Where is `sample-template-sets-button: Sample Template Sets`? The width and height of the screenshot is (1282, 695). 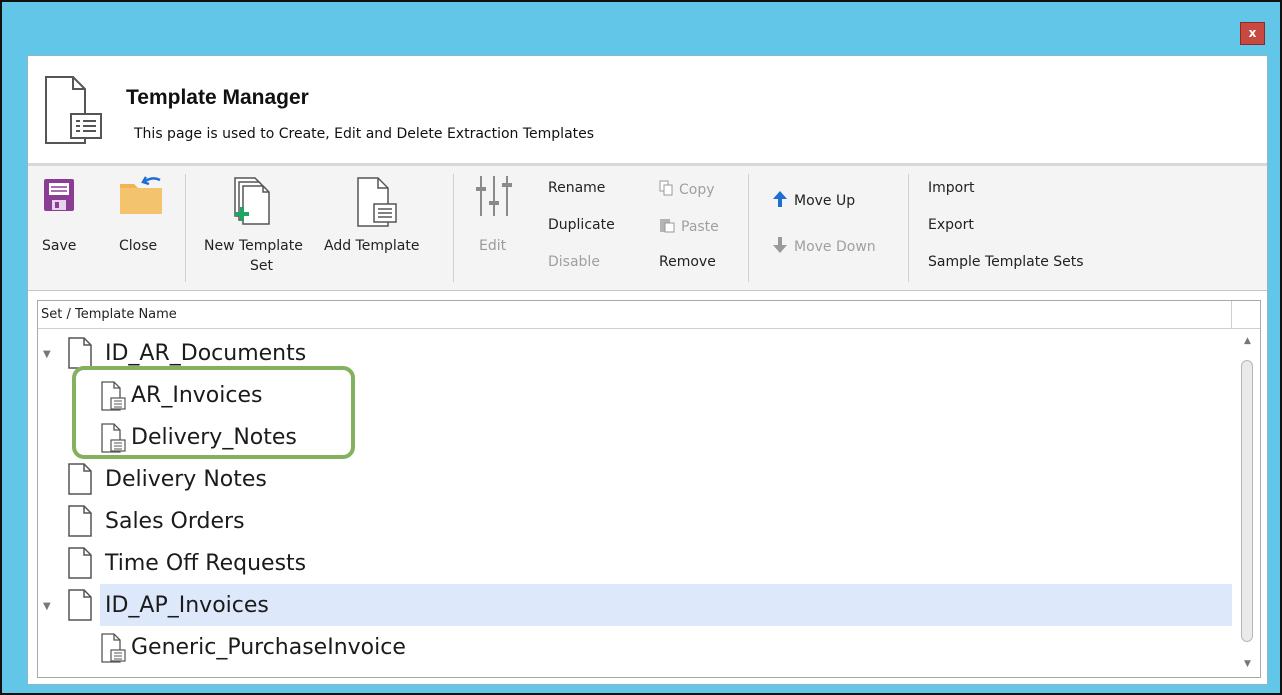 sample-template-sets-button: Sample Template Sets is located at coordinates (1006, 262).